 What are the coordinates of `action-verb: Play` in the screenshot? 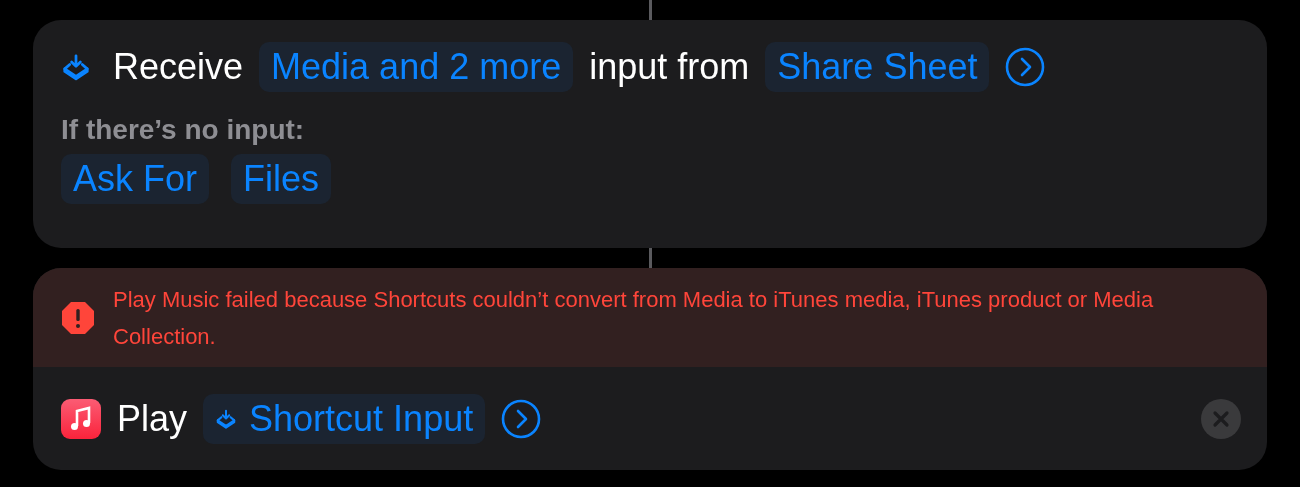 It's located at (152, 418).